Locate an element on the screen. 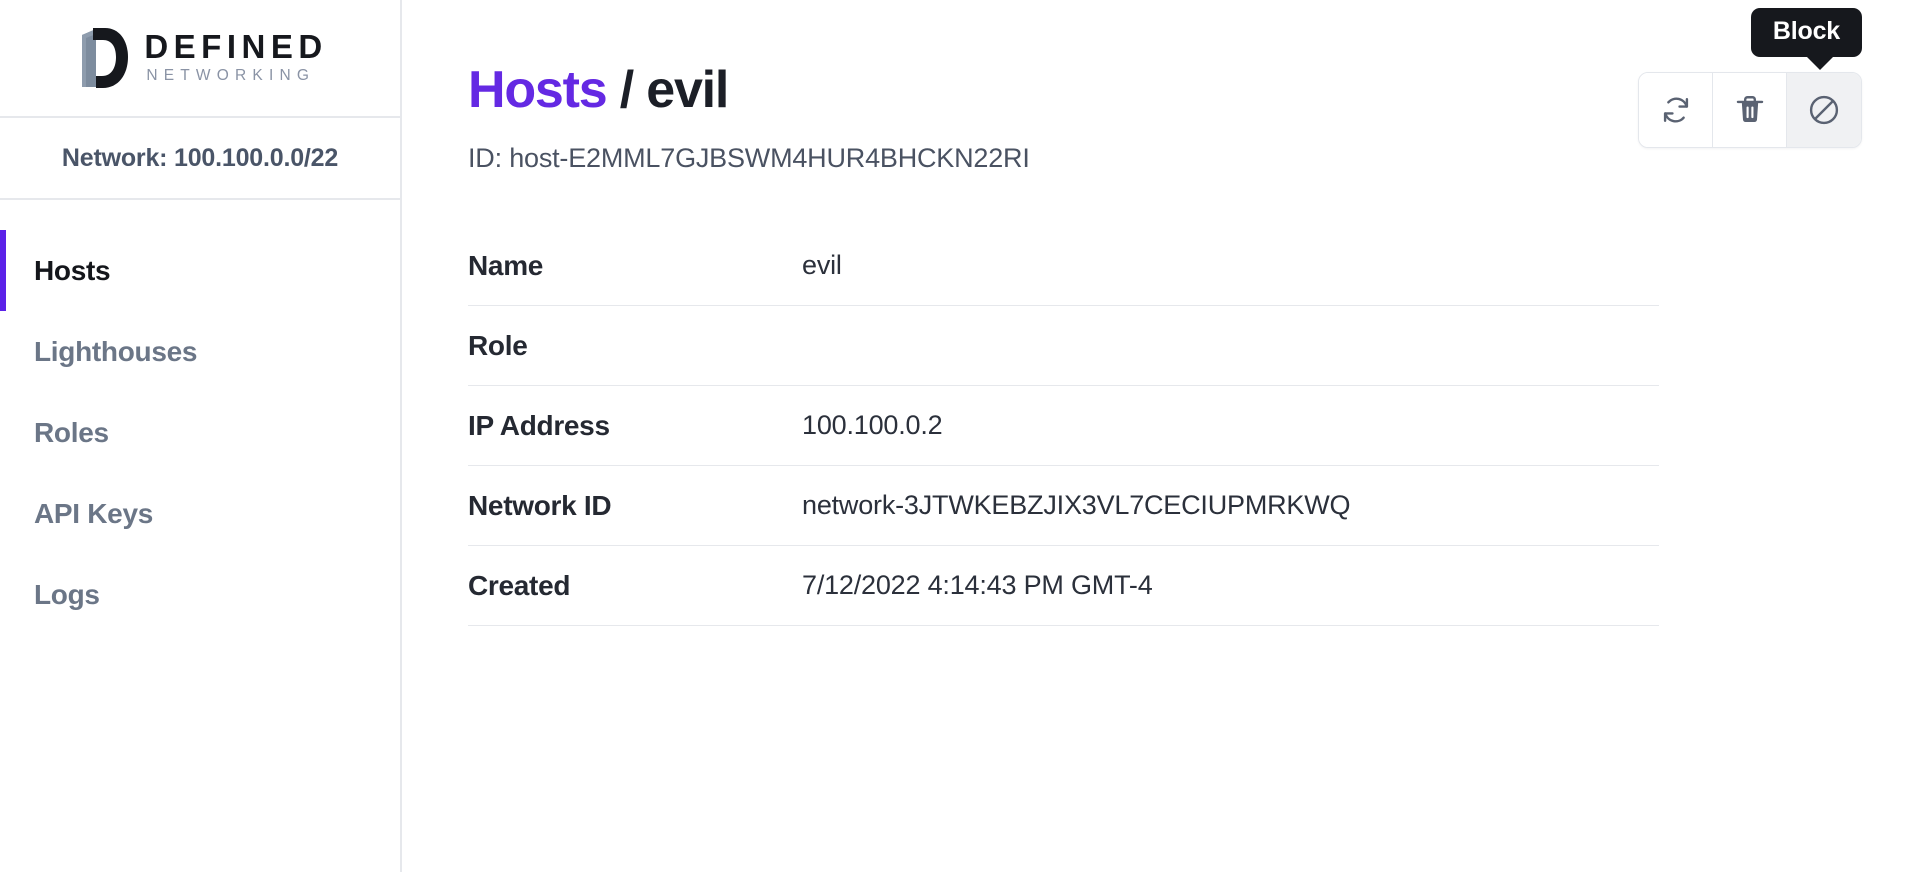 This screenshot has height=872, width=1912. breadcrumb-current: evil is located at coordinates (687, 90).